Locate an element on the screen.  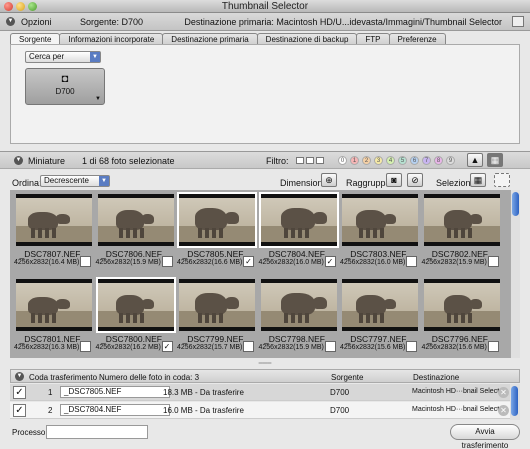
select-all-icon: ▦ is located at coordinates (478, 180).